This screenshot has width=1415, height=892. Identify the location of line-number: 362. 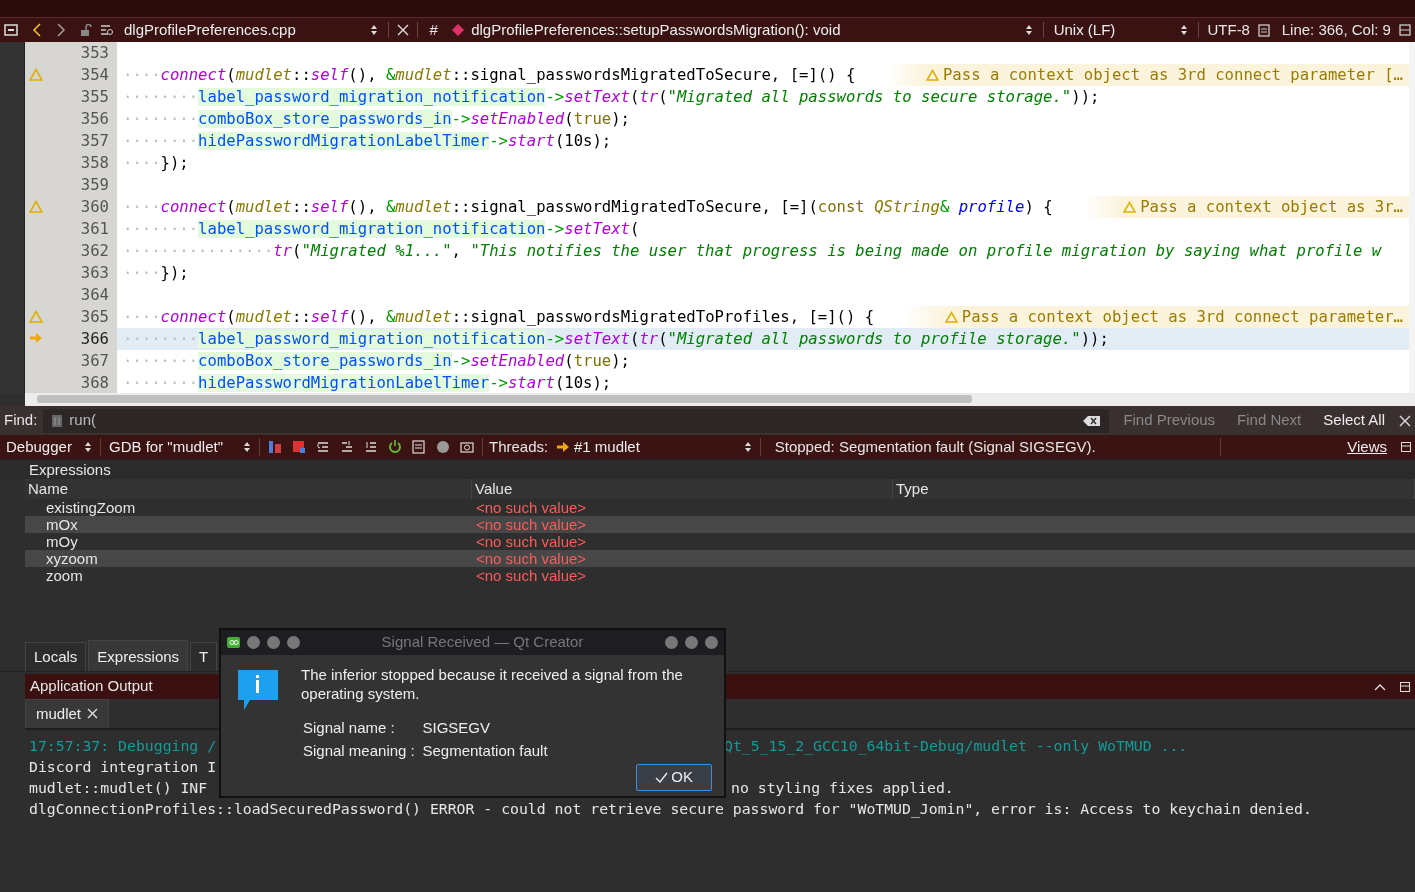
(94, 251).